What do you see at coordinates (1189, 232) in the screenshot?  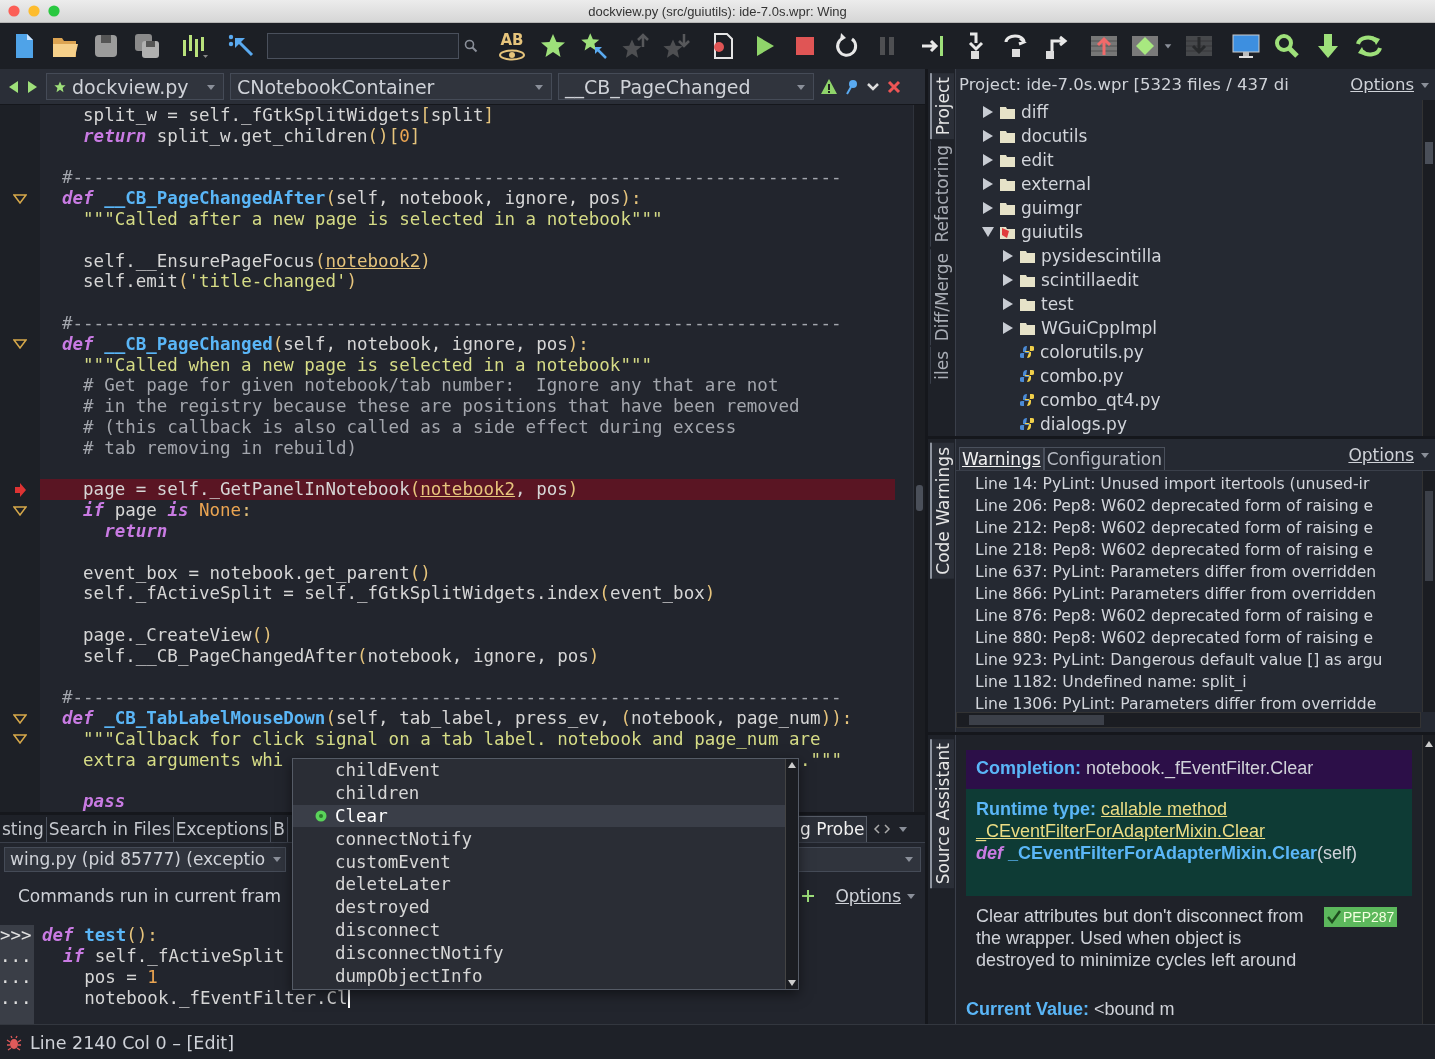 I see `tree-item: guiutils` at bounding box center [1189, 232].